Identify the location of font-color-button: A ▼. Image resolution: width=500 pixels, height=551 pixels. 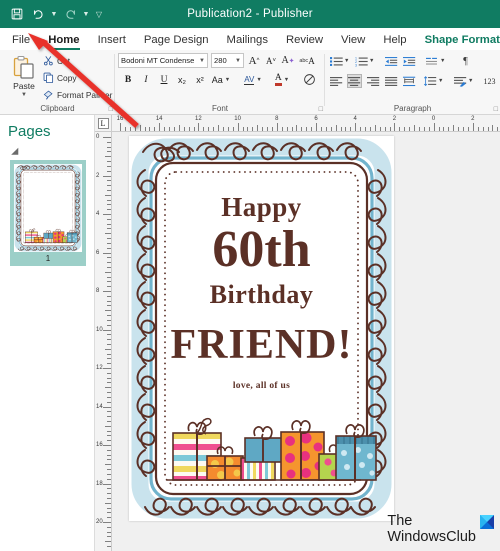
(282, 79).